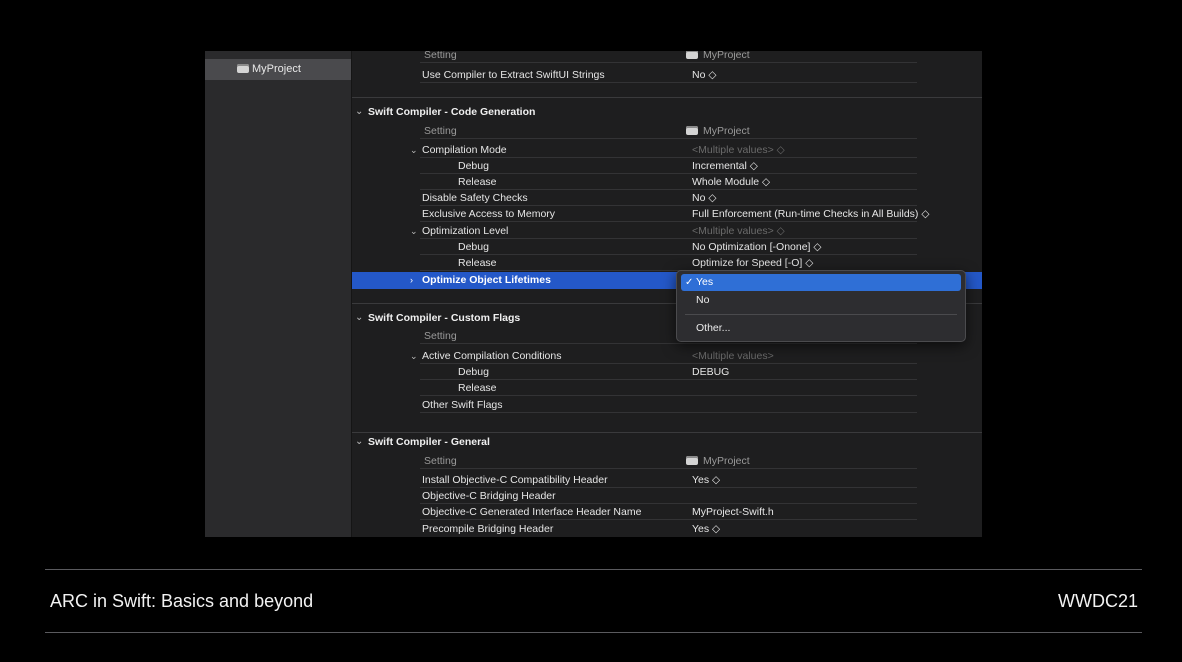  I want to click on menu-item-yes: ✓ Yes, so click(821, 282).